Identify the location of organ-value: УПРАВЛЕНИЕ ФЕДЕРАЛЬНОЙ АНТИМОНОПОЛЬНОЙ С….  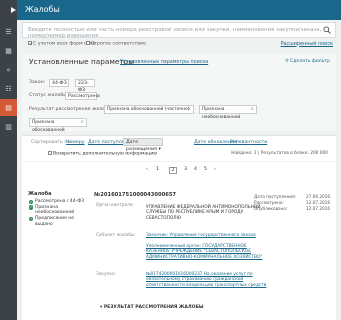
(203, 213).